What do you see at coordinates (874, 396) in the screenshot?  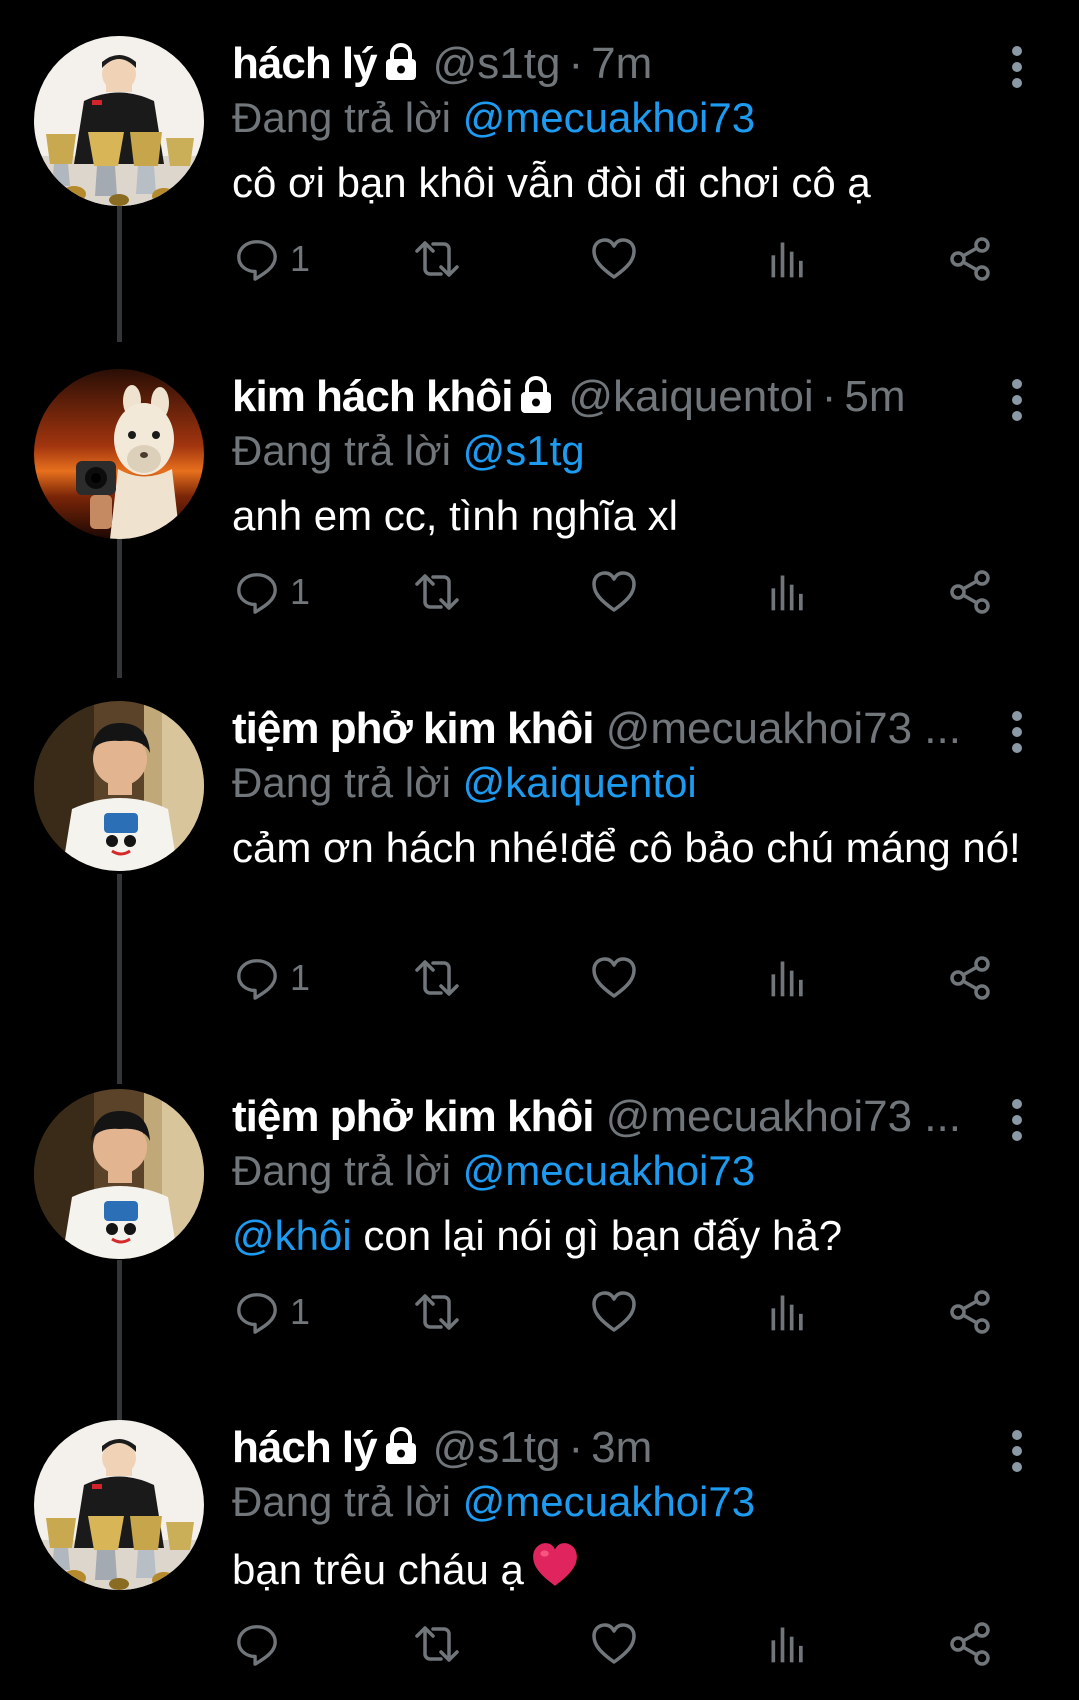 I see `timestamp: 5m` at bounding box center [874, 396].